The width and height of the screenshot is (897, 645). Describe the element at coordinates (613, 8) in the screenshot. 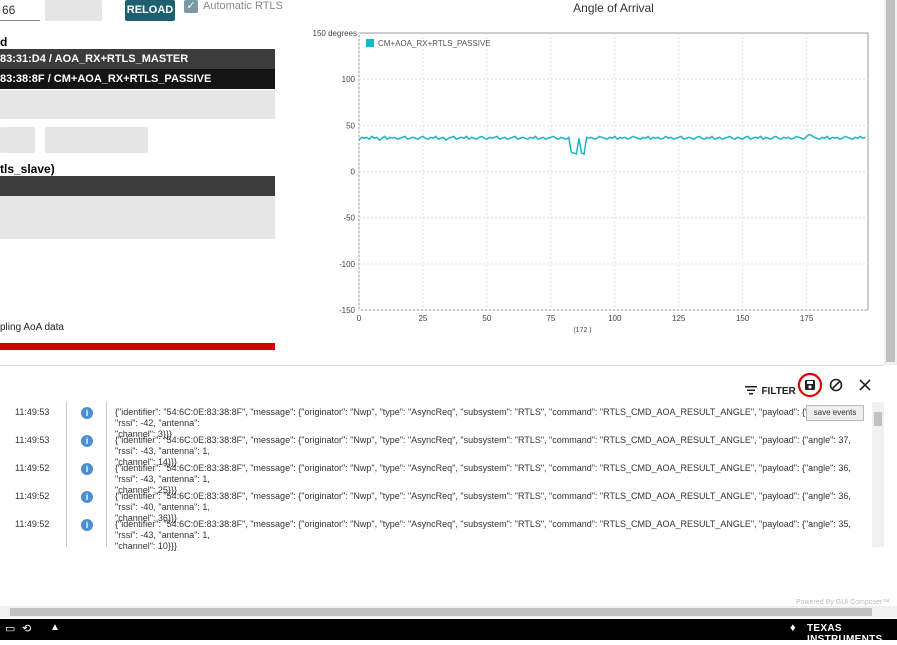

I see `chart-title: Angle of Arrival` at that location.